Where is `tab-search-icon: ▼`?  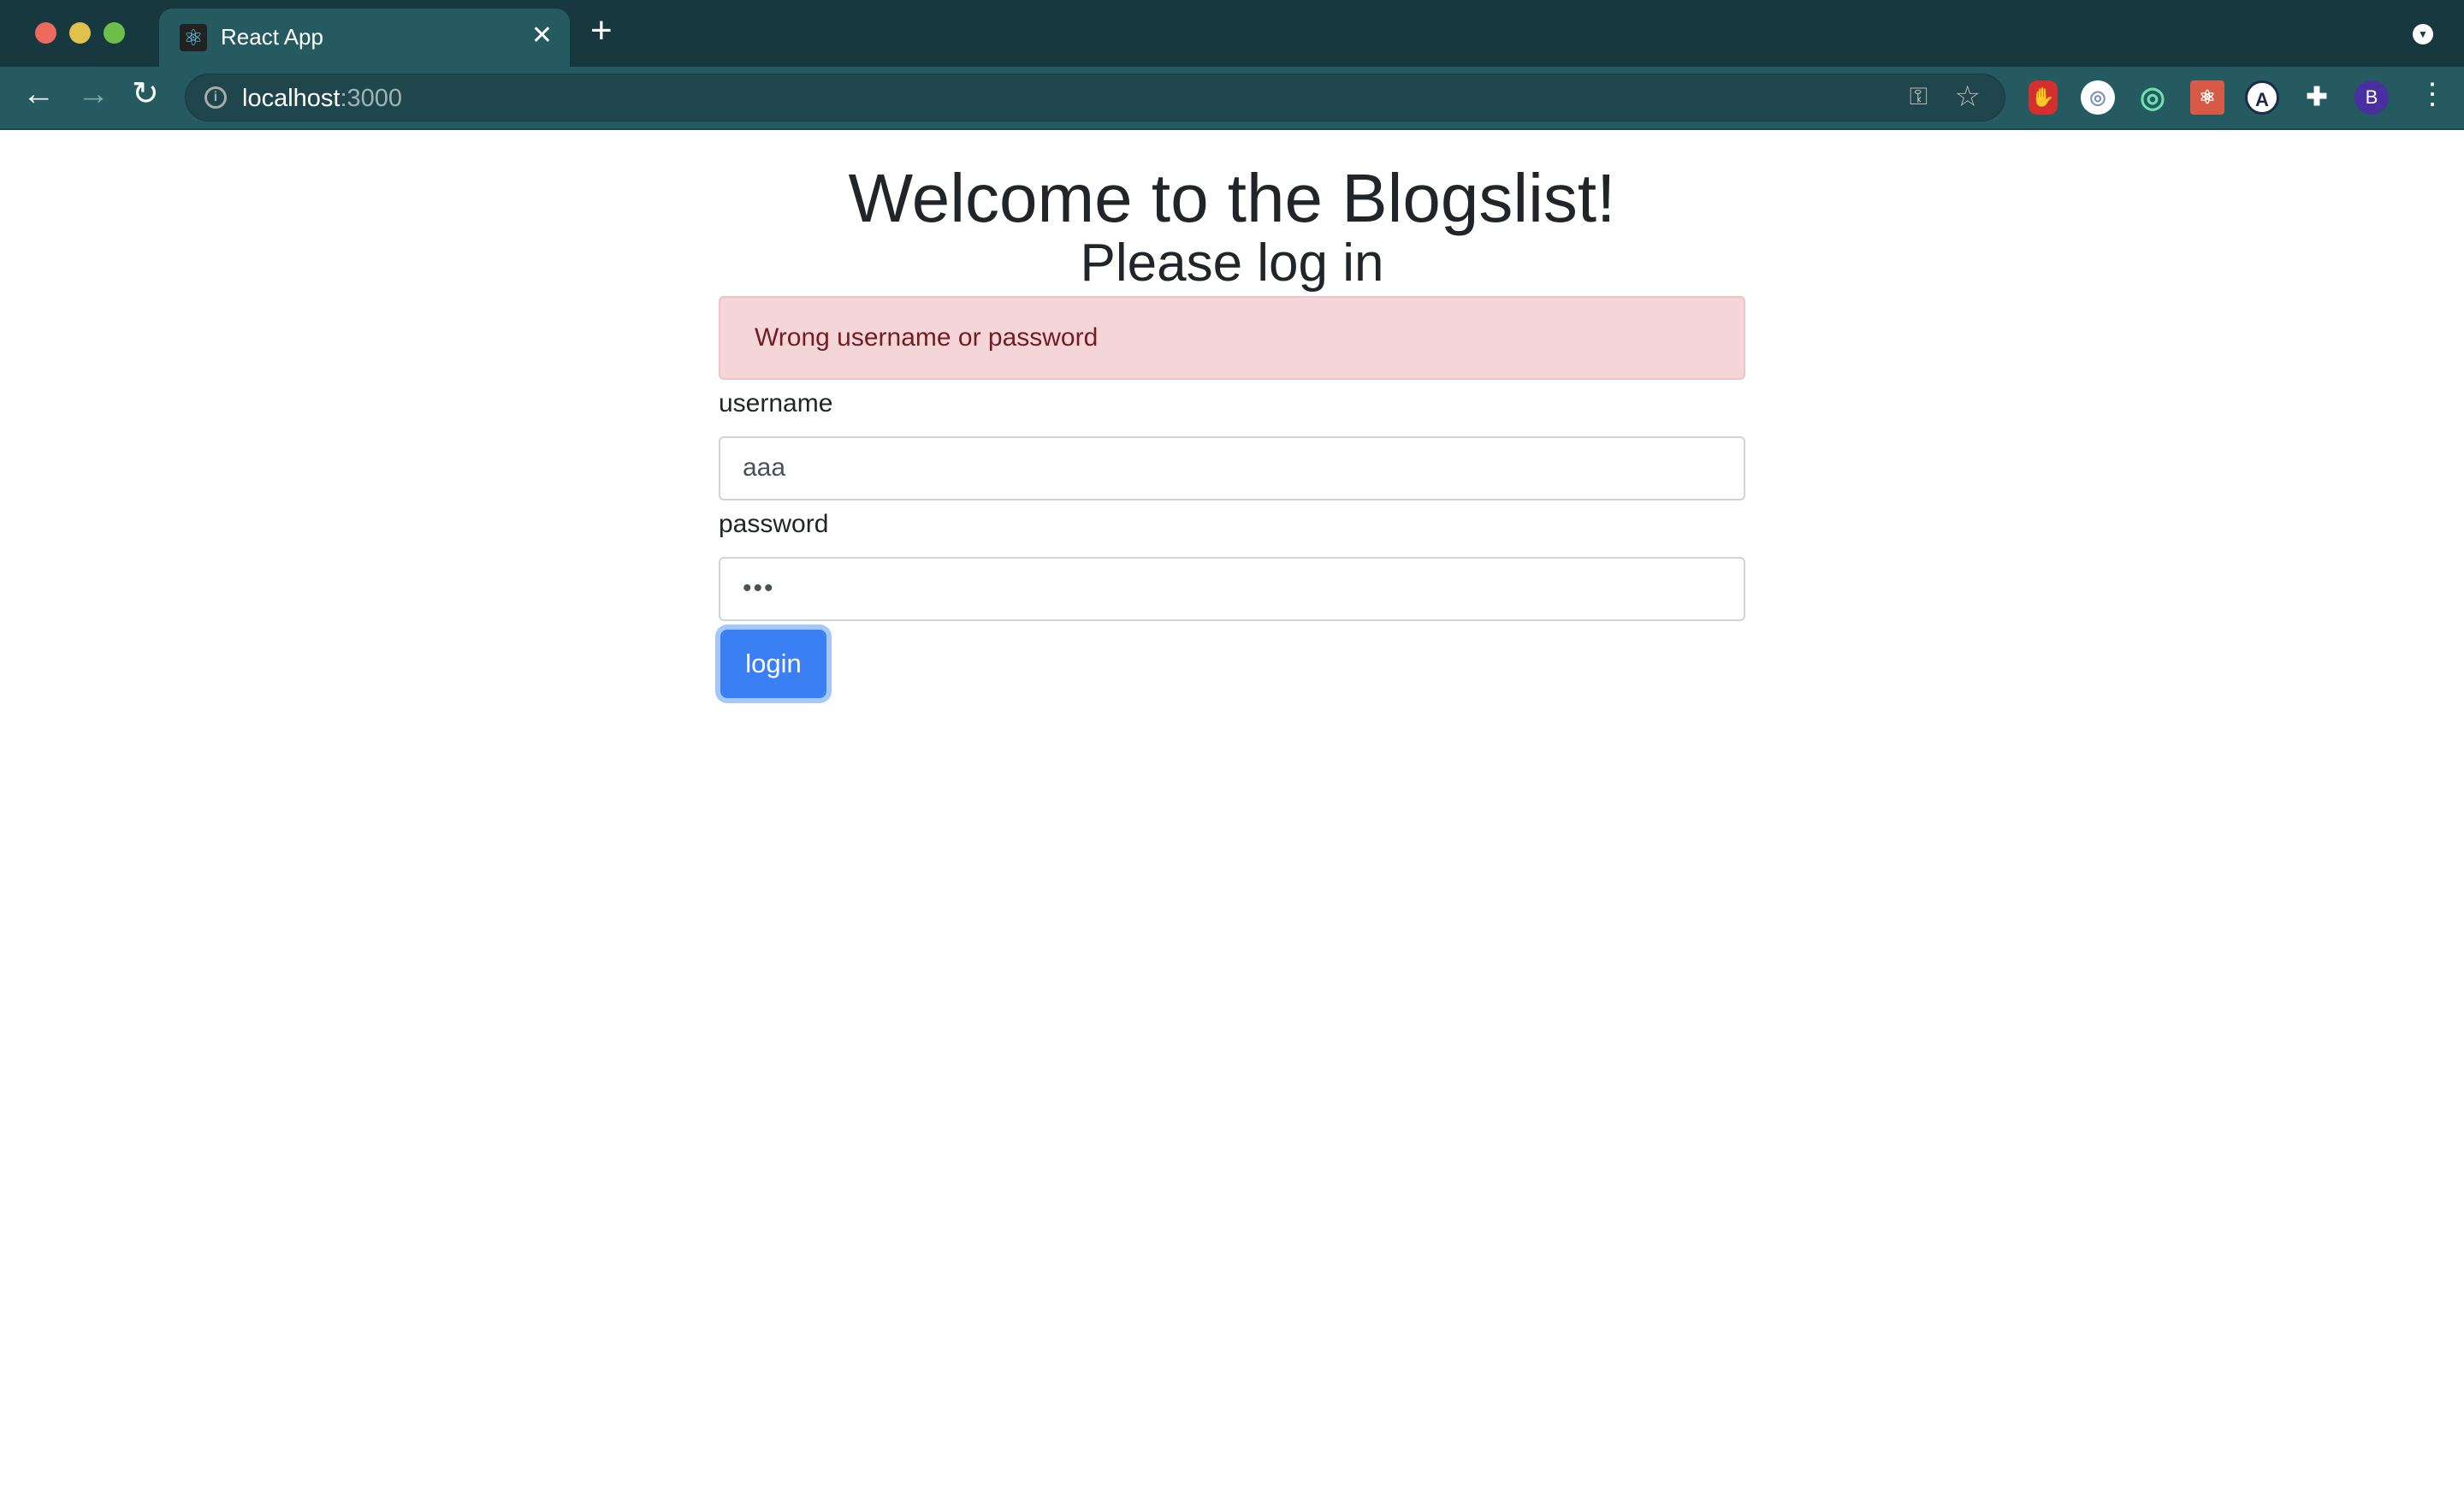
tab-search-icon: ▼ is located at coordinates (2423, 34).